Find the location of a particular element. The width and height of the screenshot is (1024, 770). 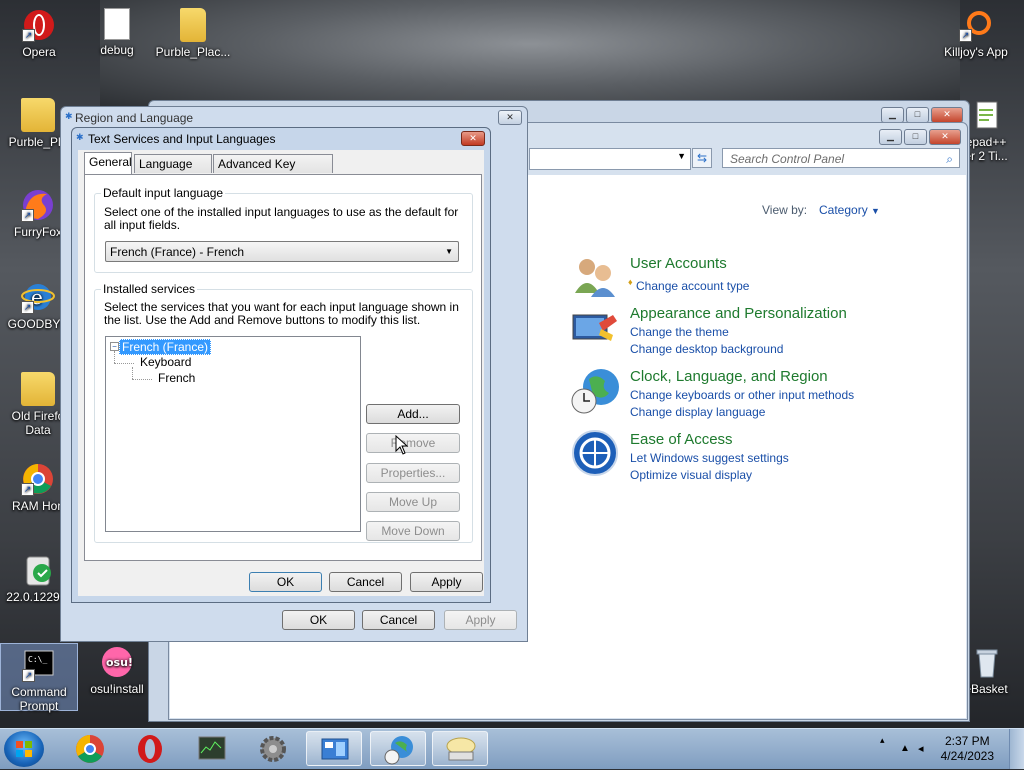

windows-logo-icon is located at coordinates (24, 749).